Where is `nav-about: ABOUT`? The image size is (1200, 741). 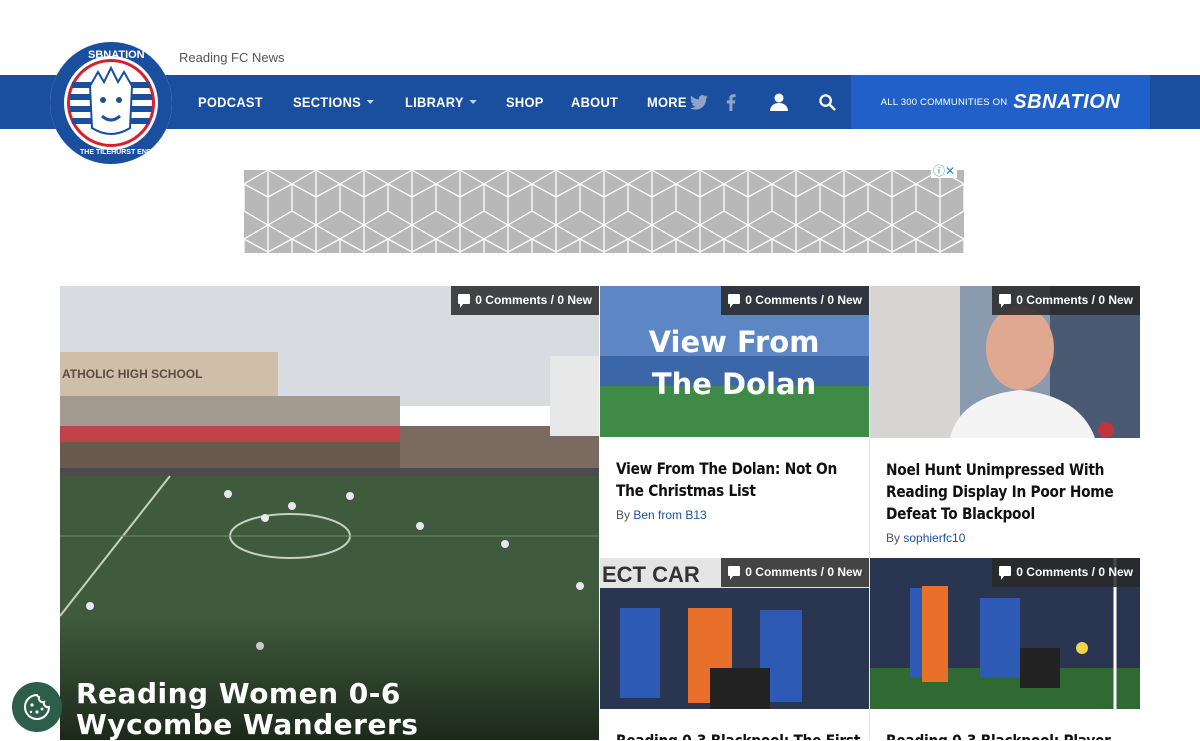 nav-about: ABOUT is located at coordinates (594, 102).